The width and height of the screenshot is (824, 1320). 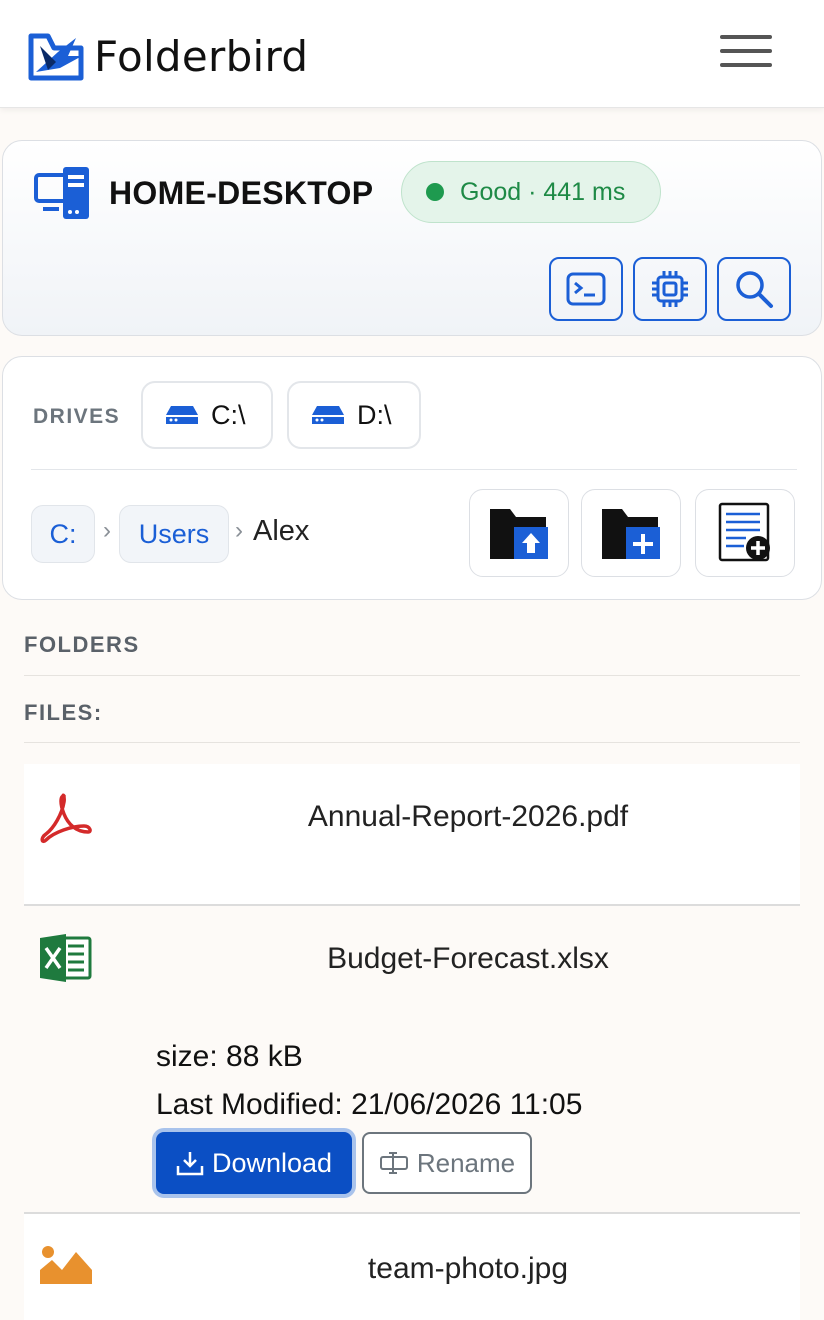 I want to click on brand-link: Folderbird, so click(x=168, y=57).